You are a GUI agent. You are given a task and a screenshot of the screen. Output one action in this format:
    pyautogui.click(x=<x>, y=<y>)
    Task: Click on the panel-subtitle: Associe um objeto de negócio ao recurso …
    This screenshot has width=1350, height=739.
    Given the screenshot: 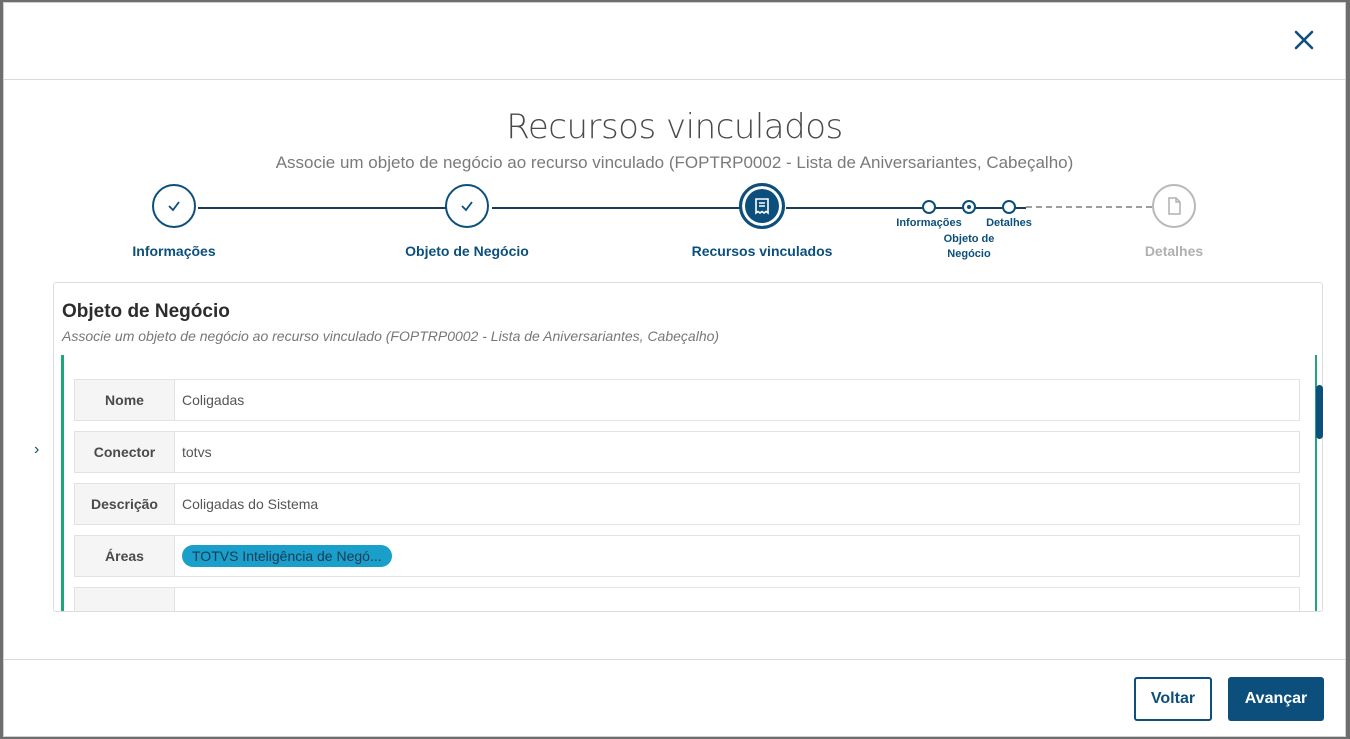 What is the action you would take?
    pyautogui.click(x=391, y=336)
    